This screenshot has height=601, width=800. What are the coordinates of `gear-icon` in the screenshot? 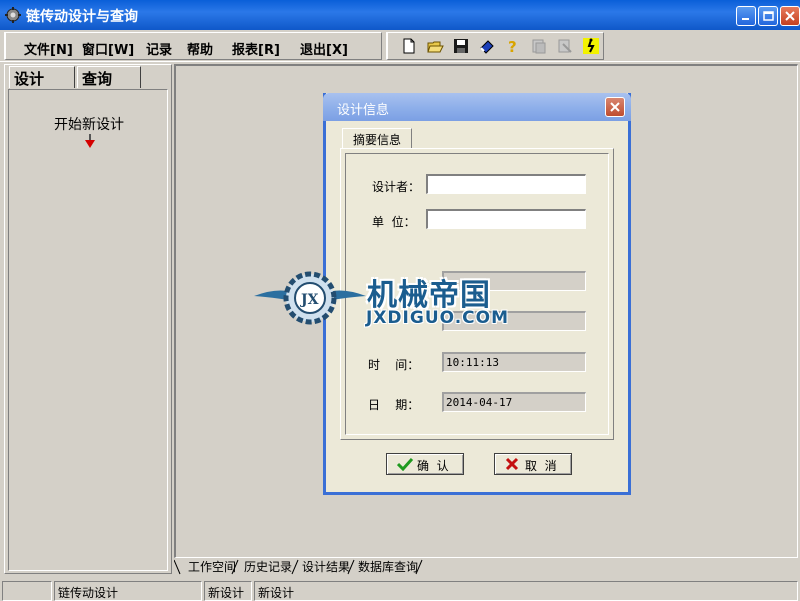 It's located at (13, 15).